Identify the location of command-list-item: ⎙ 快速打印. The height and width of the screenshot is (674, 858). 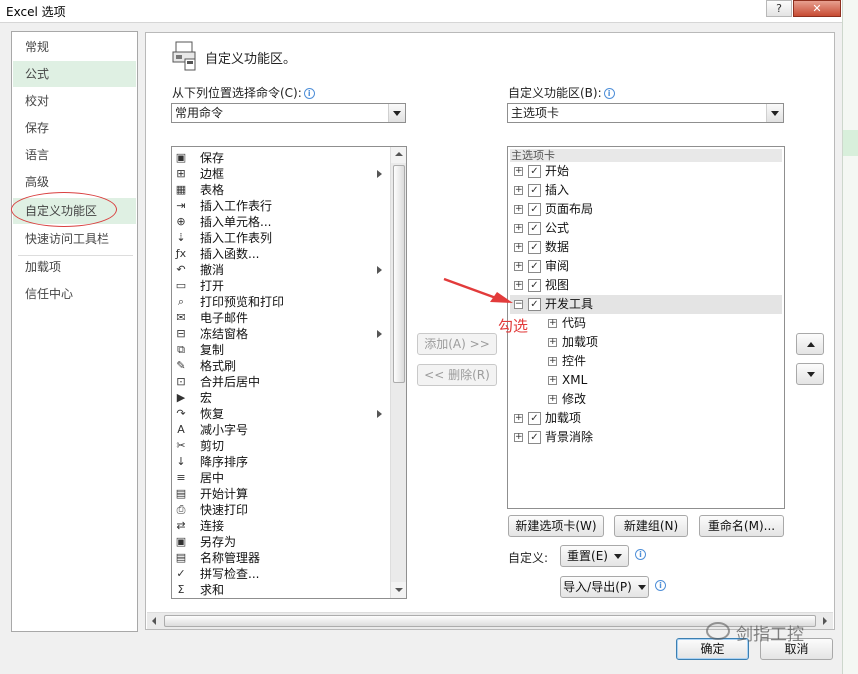
(273, 510).